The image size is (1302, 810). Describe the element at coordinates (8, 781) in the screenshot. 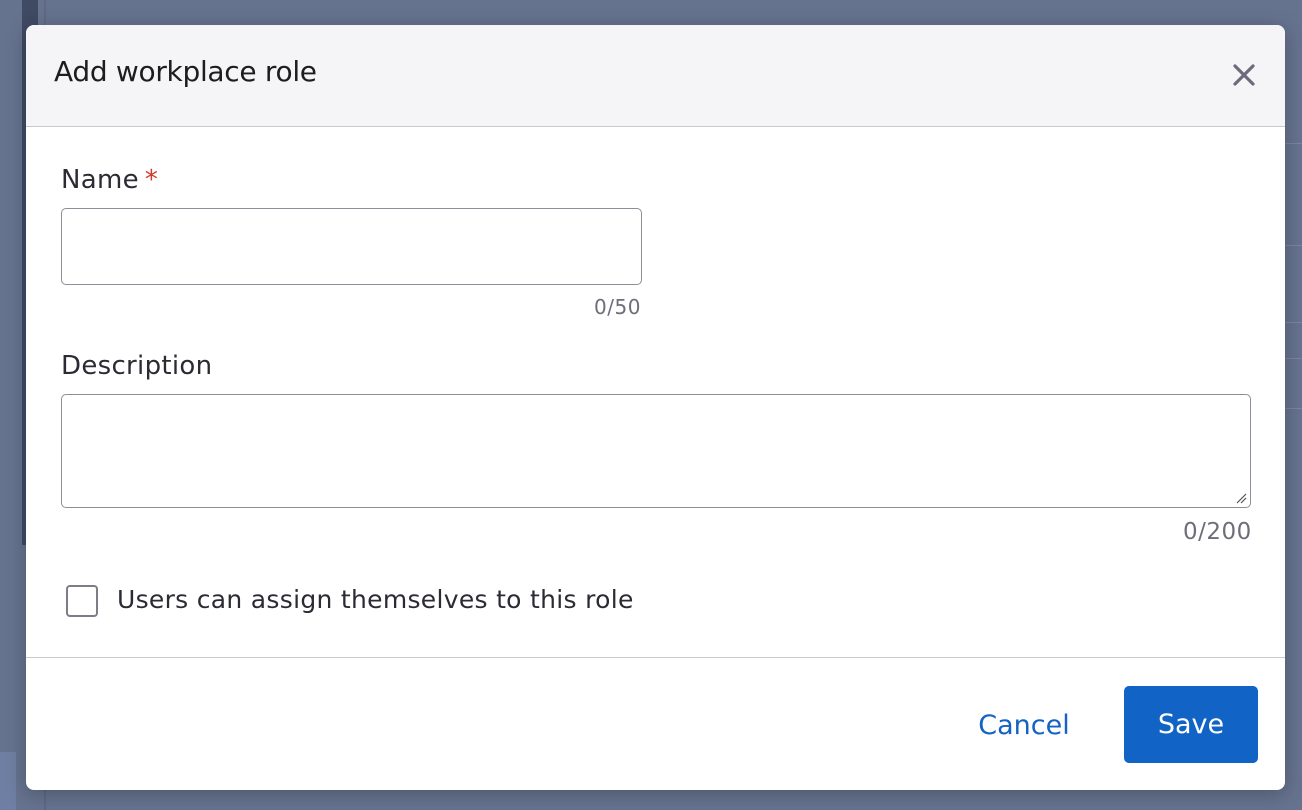

I see `background-panel` at that location.